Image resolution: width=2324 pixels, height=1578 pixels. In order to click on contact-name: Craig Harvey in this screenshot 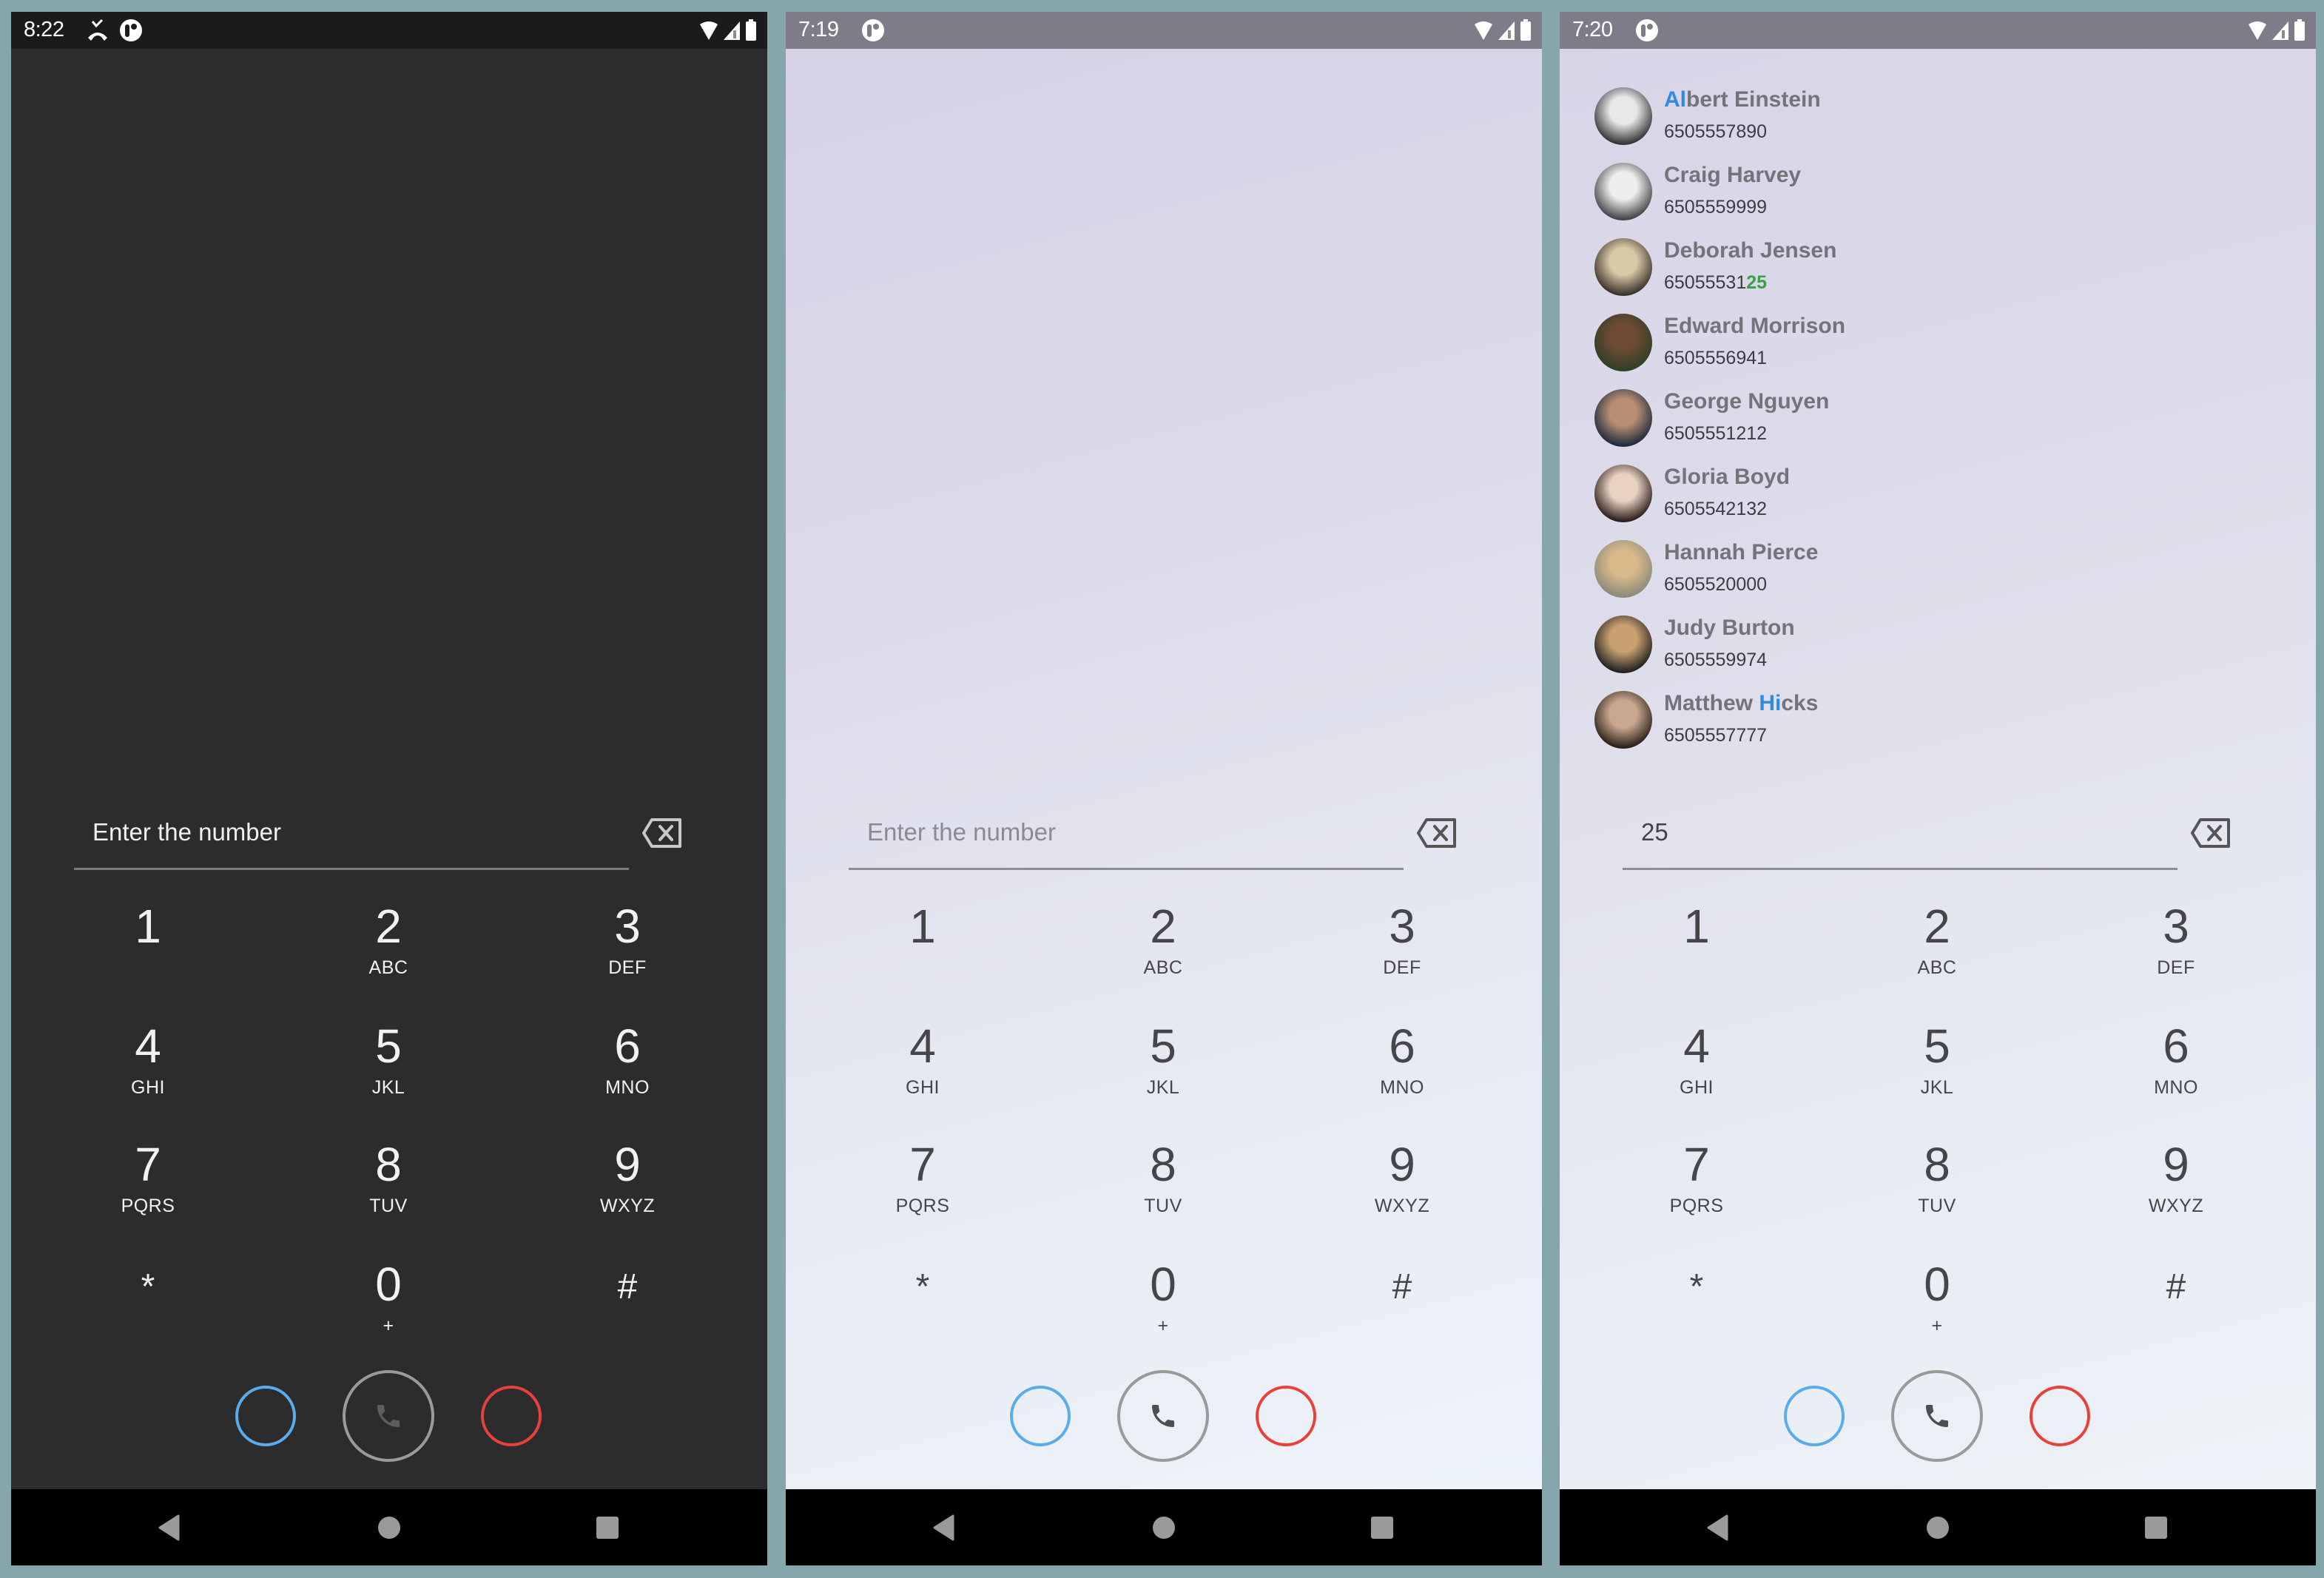, I will do `click(1732, 175)`.